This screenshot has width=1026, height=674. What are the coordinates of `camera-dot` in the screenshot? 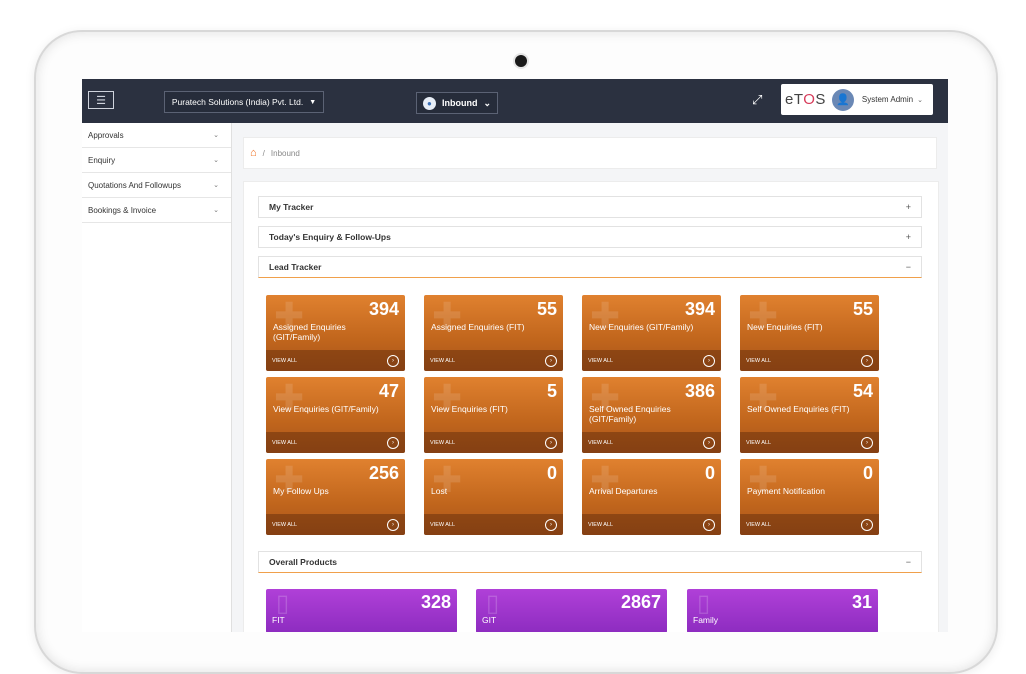 It's located at (521, 61).